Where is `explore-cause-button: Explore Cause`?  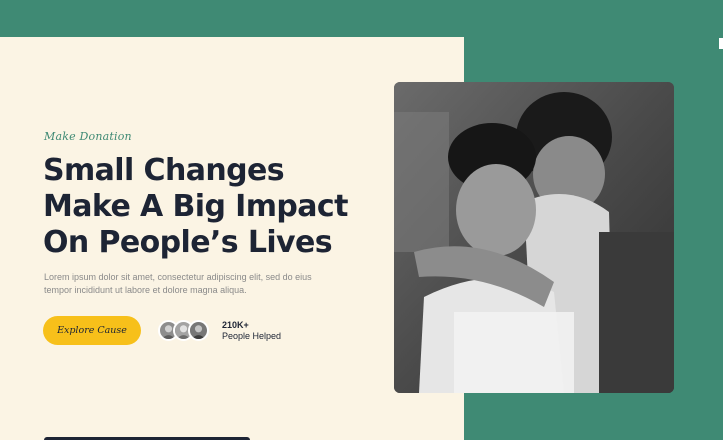 explore-cause-button: Explore Cause is located at coordinates (92, 330).